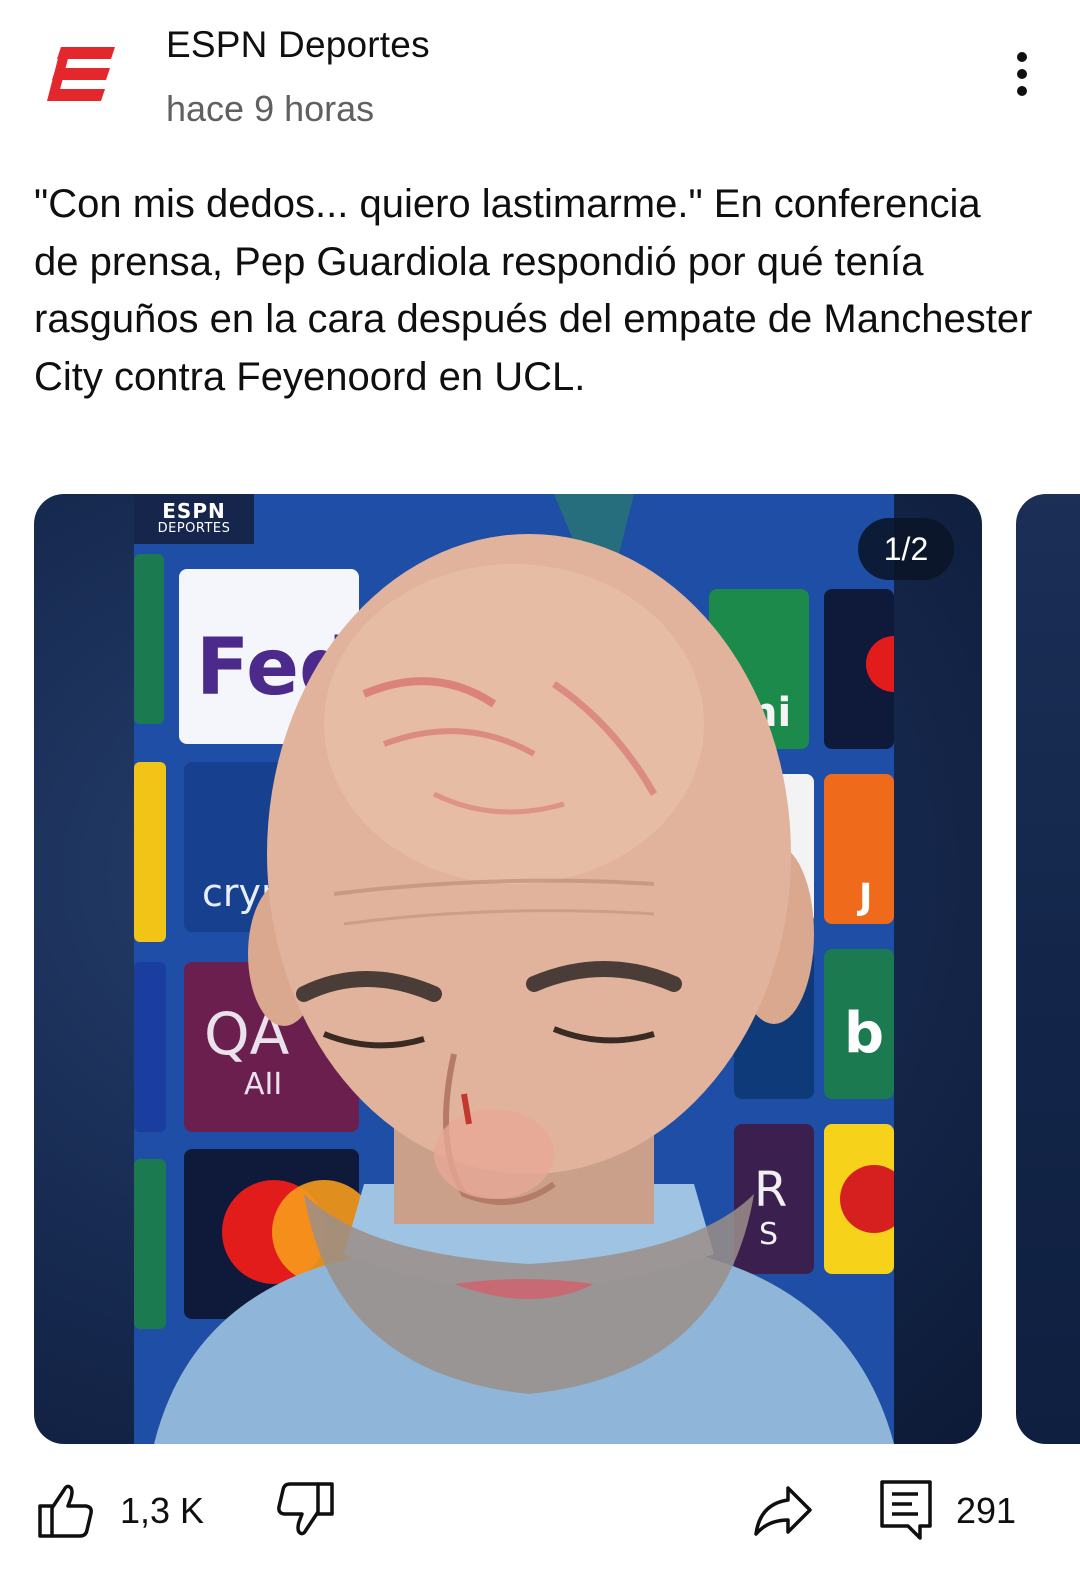  I want to click on more-vertical-icon, so click(1022, 74).